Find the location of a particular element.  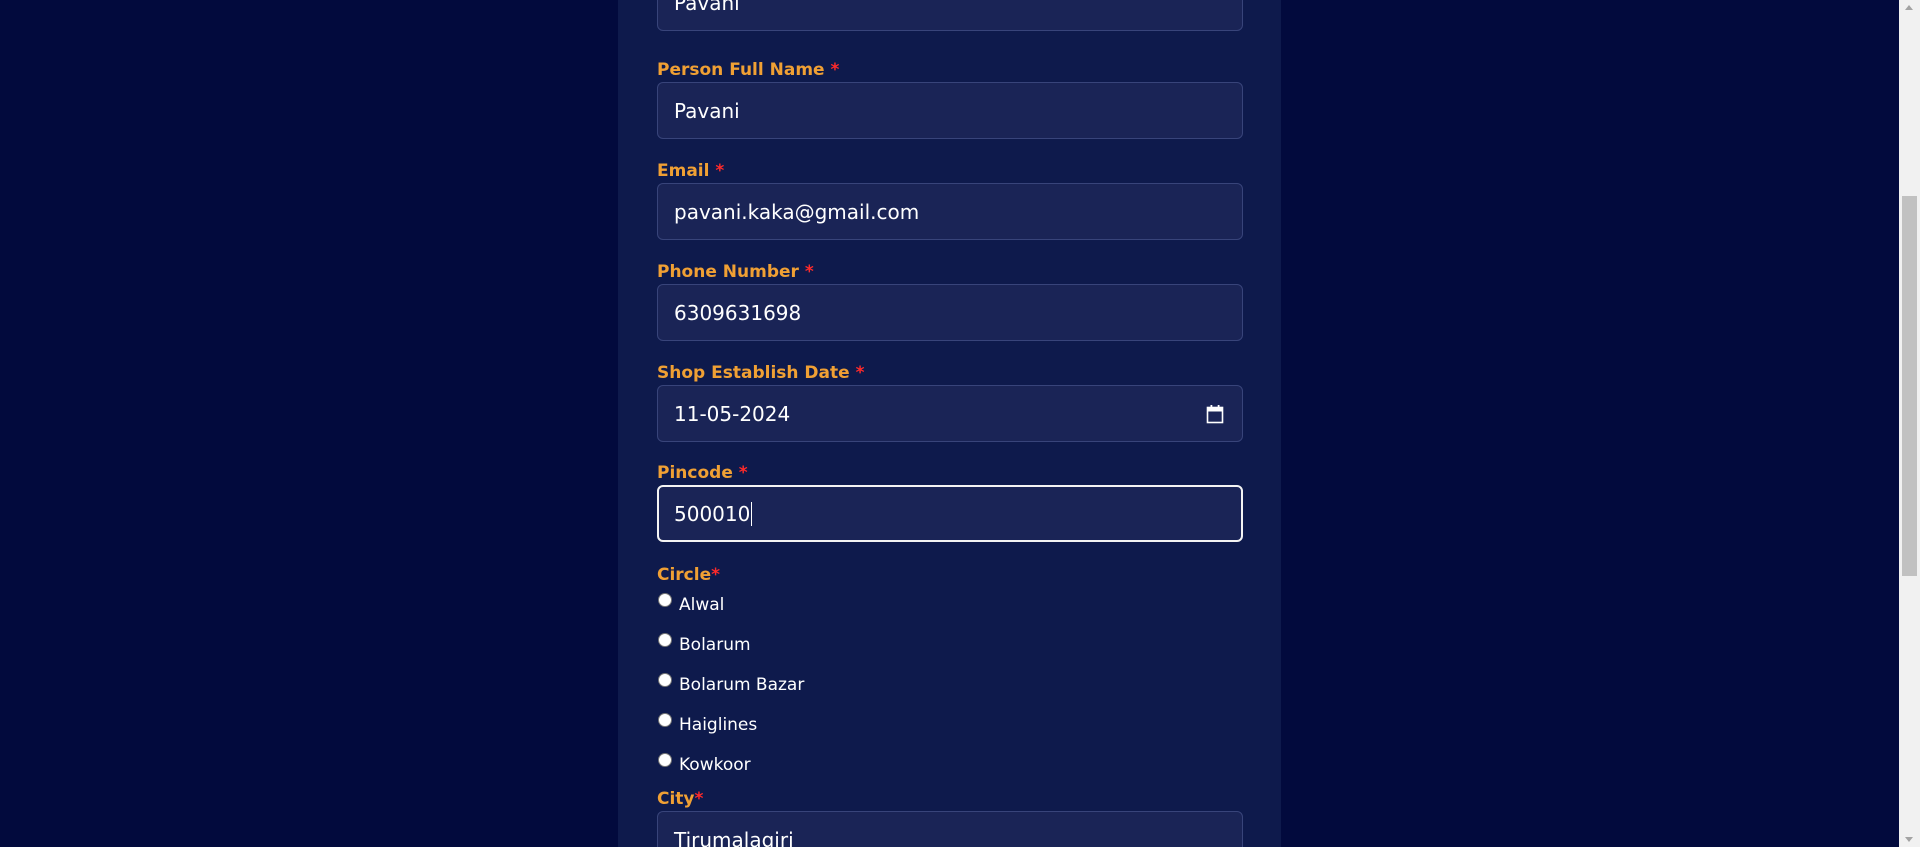

shop-name-value: Pavani is located at coordinates (707, 7).